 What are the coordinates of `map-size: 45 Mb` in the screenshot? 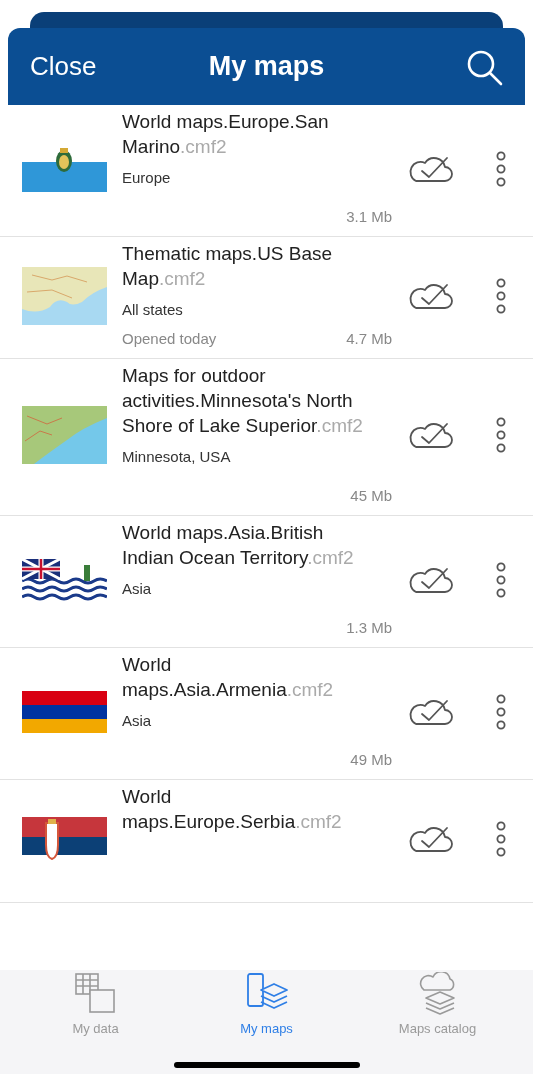 It's located at (371, 495).